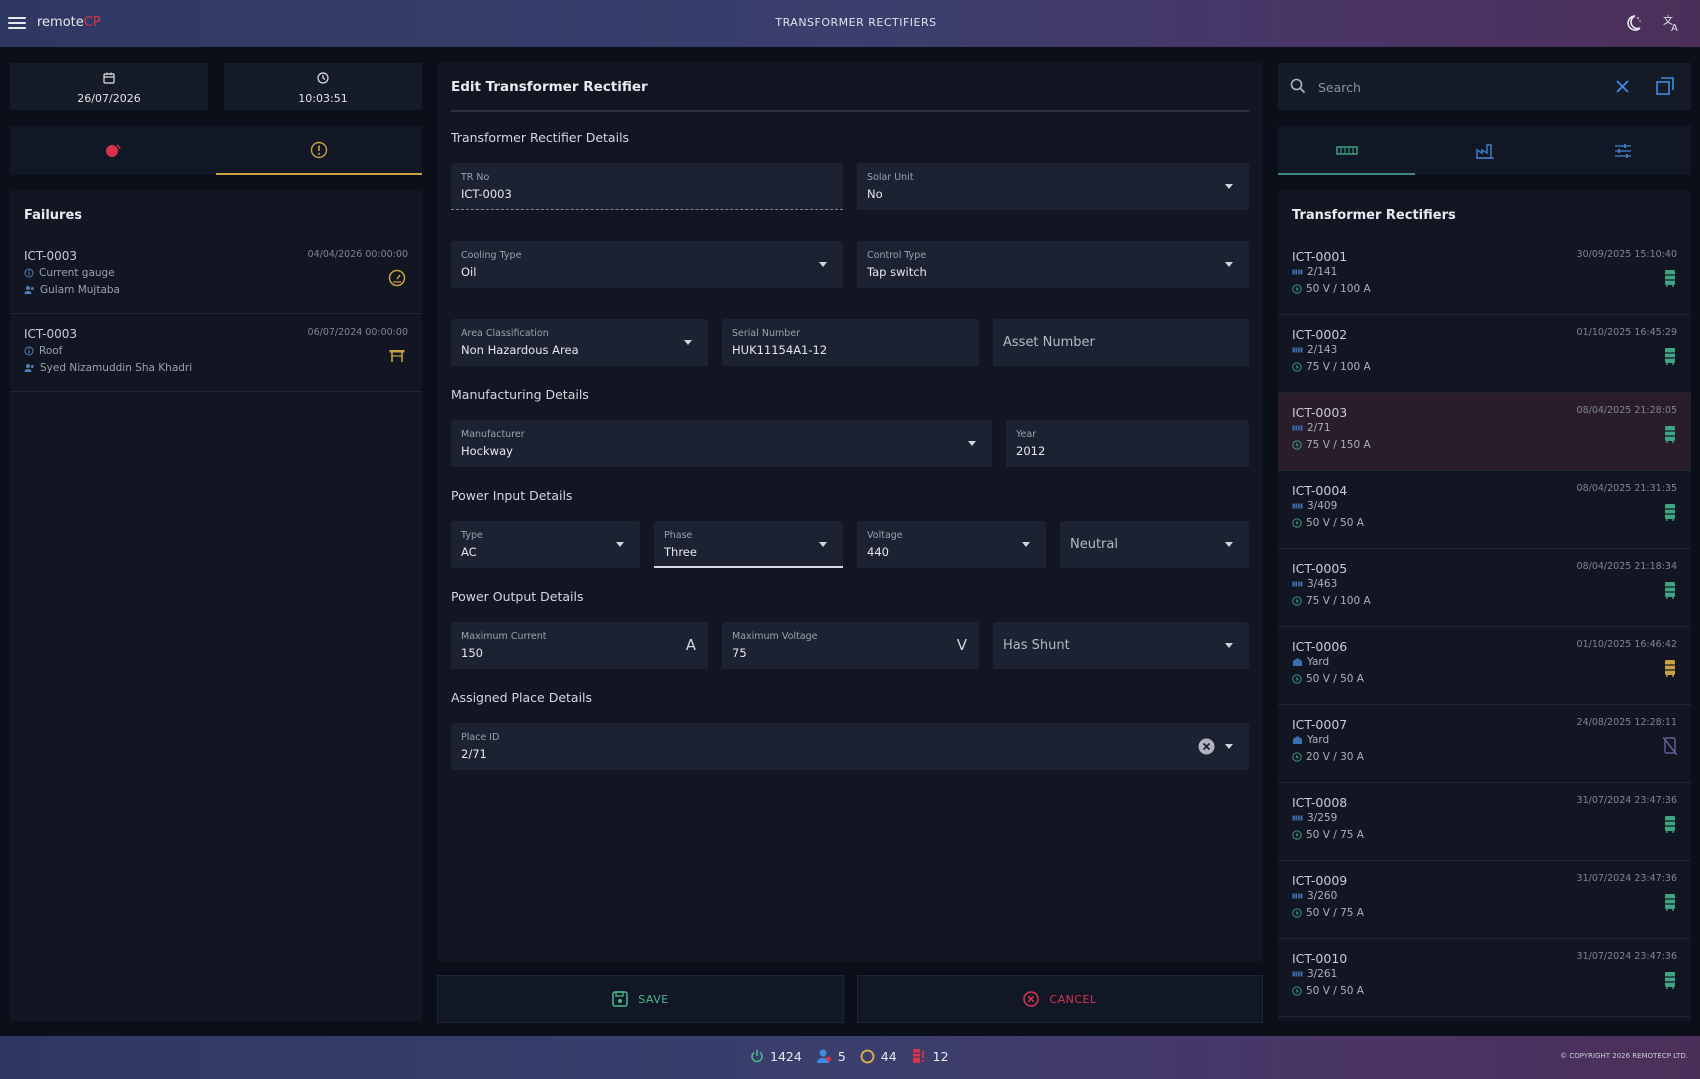 The image size is (1700, 1079). I want to click on tr-place: 2/71, so click(1319, 428).